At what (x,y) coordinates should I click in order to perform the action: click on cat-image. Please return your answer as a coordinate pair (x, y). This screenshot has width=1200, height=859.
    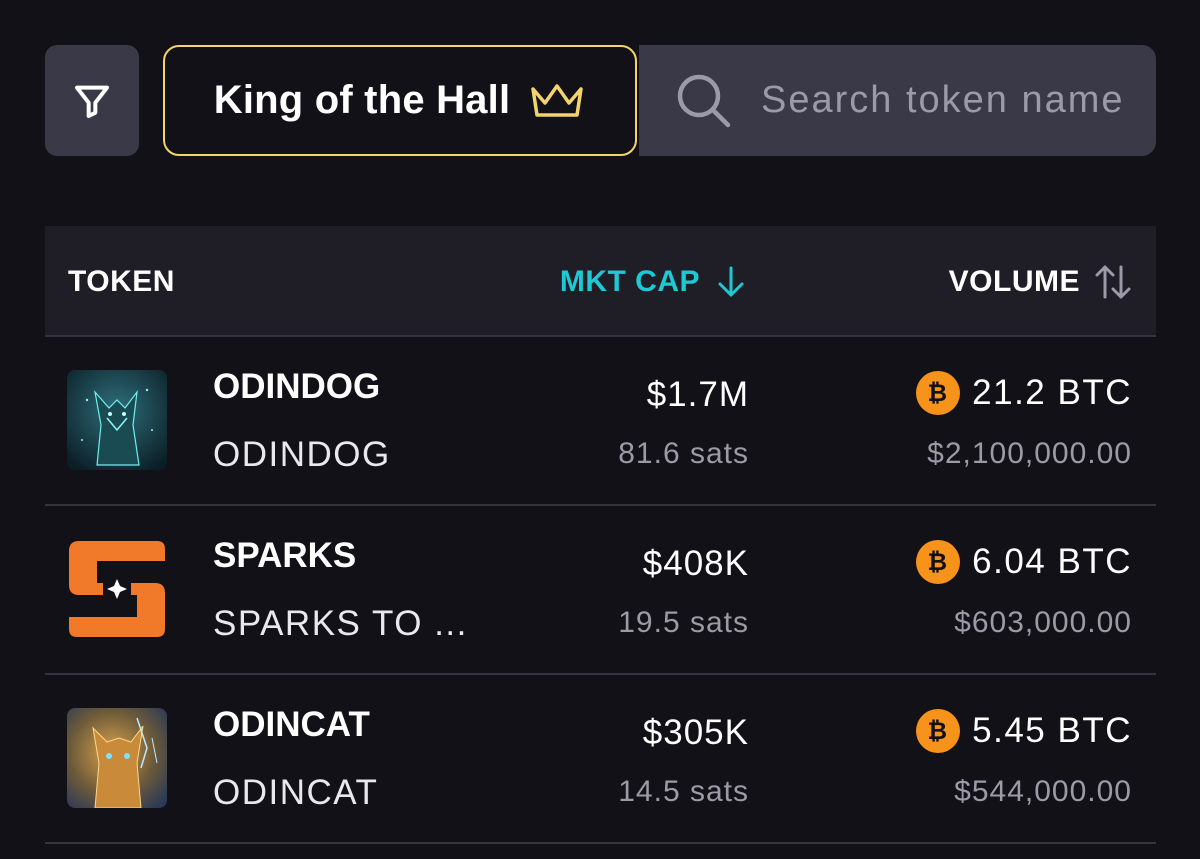
    Looking at the image, I should click on (117, 758).